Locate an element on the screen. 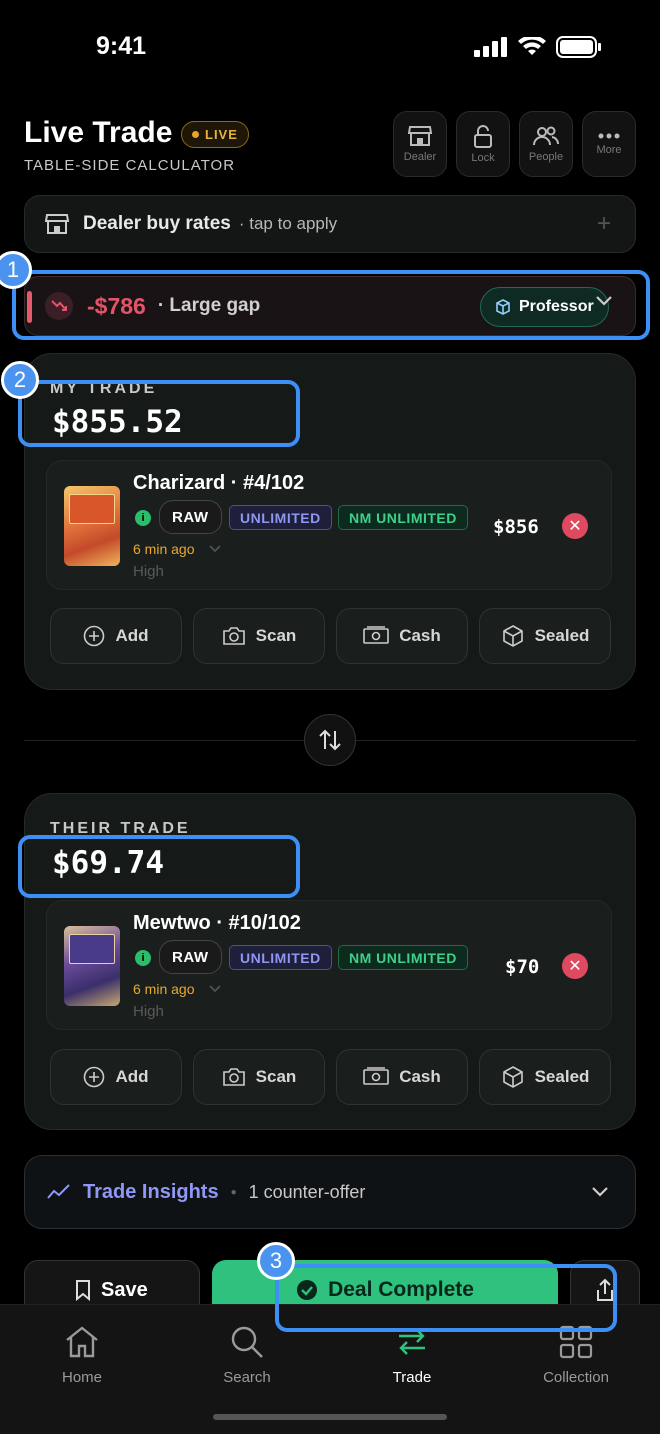  search-icon is located at coordinates (247, 1342).